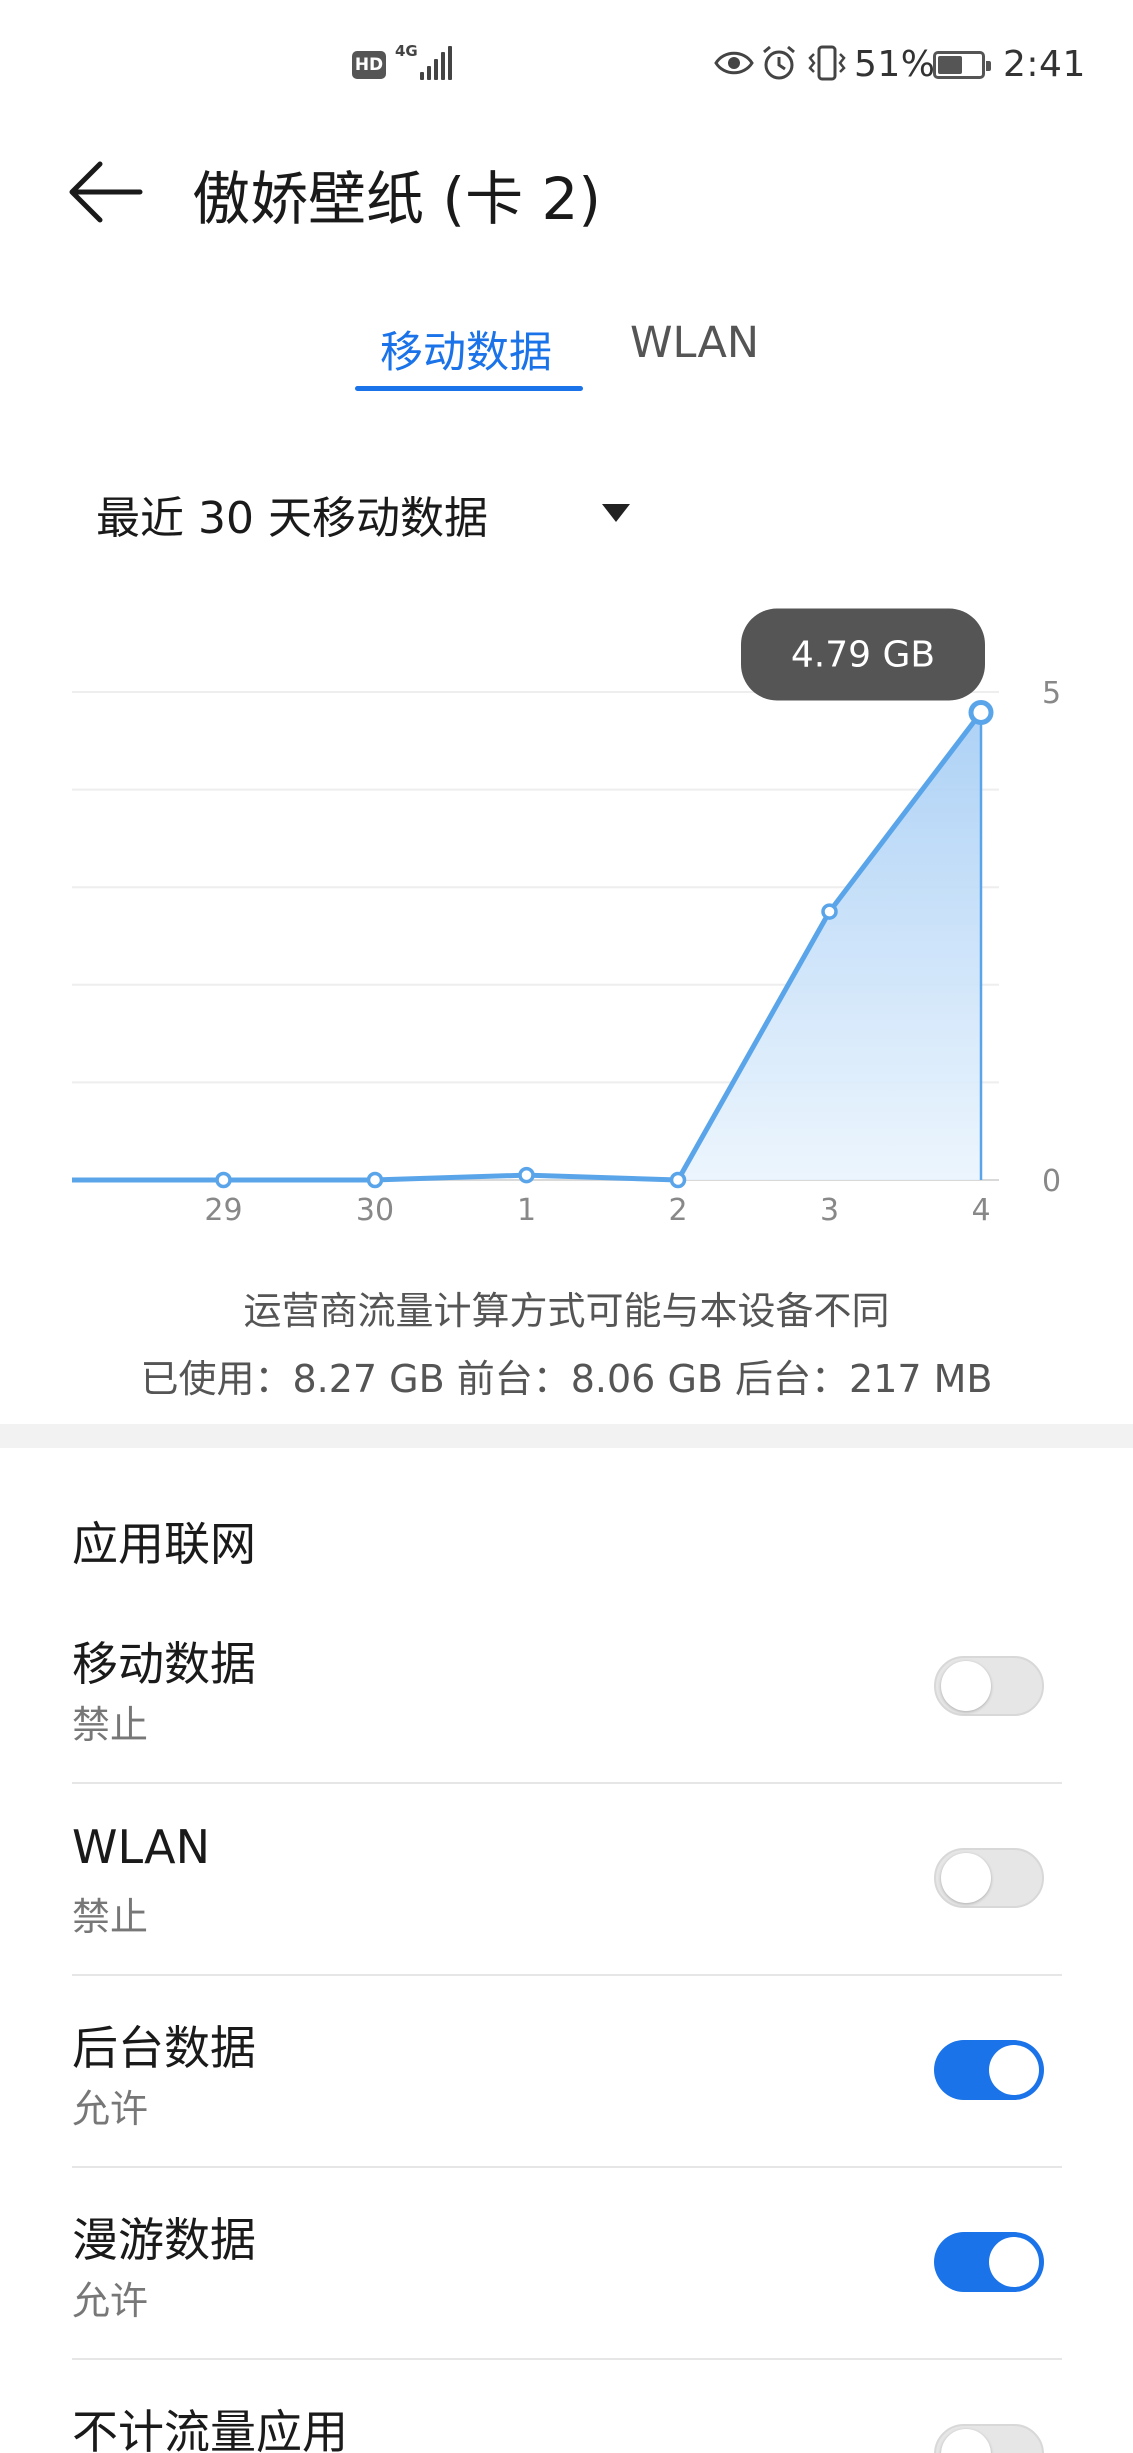 This screenshot has height=2453, width=1133. I want to click on battery-percent: 51%, so click(895, 64).